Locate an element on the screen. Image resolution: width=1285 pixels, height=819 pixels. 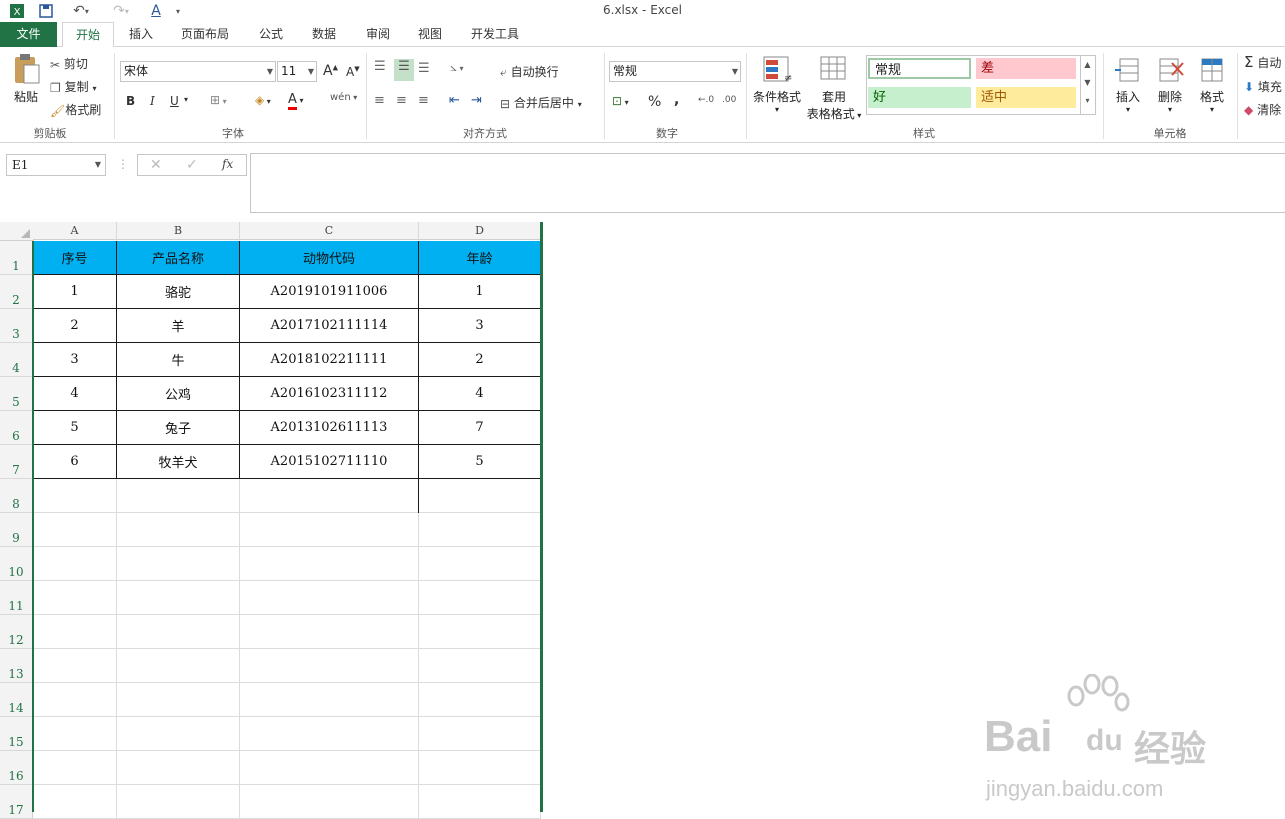
cancel-icon: ✕ is located at coordinates (156, 165).